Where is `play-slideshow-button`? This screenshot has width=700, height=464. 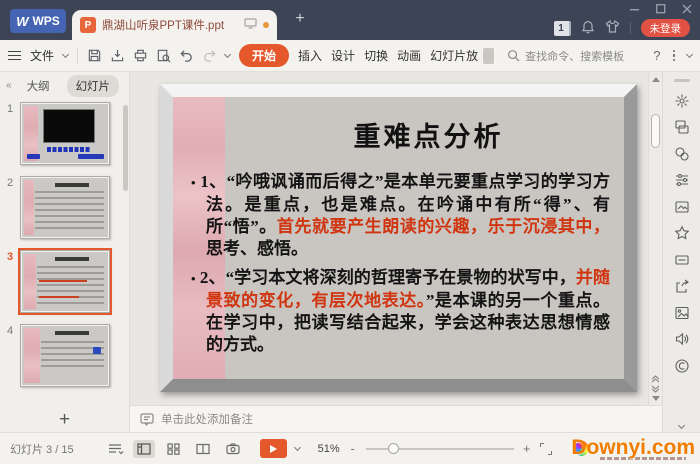
play-slideshow-button is located at coordinates (273, 448).